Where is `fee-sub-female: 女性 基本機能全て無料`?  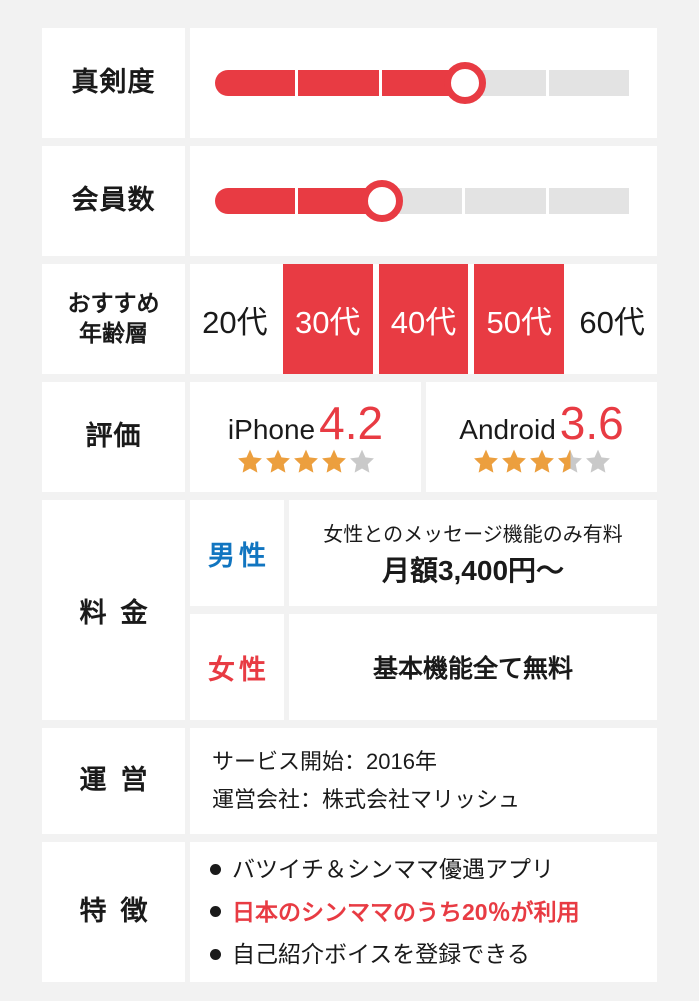 fee-sub-female: 女性 基本機能全て無料 is located at coordinates (423, 667).